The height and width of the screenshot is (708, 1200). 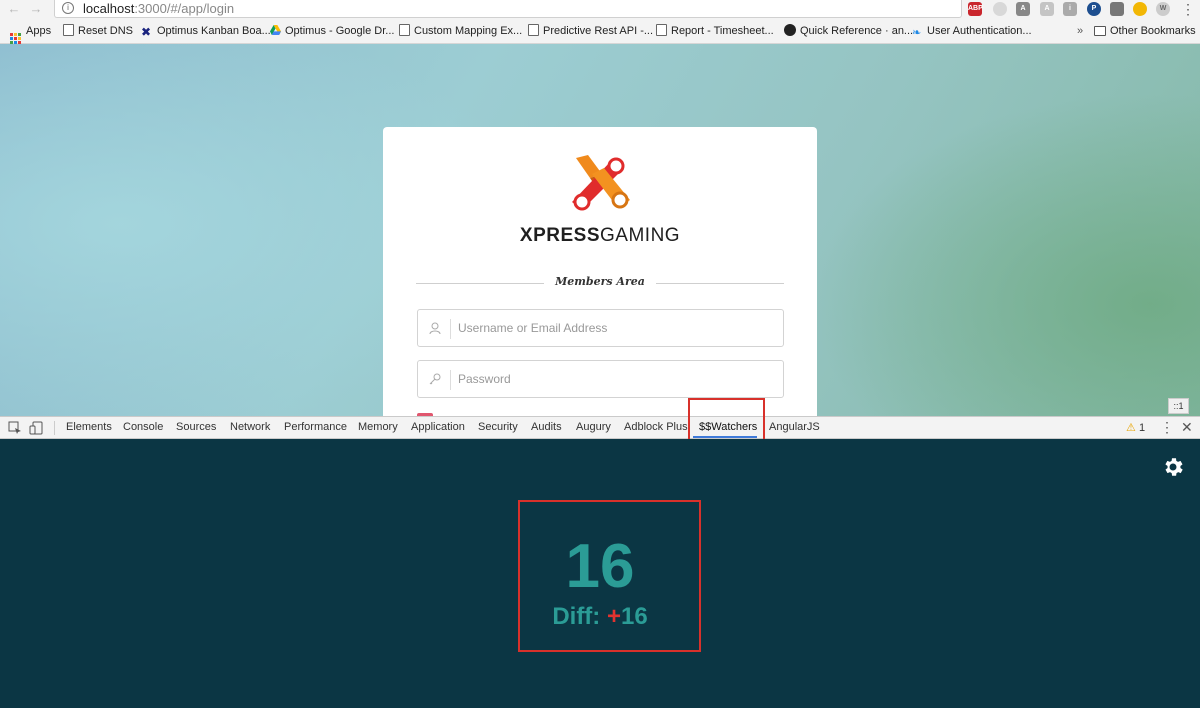 What do you see at coordinates (720, 283) in the screenshot?
I see `divider-right` at bounding box center [720, 283].